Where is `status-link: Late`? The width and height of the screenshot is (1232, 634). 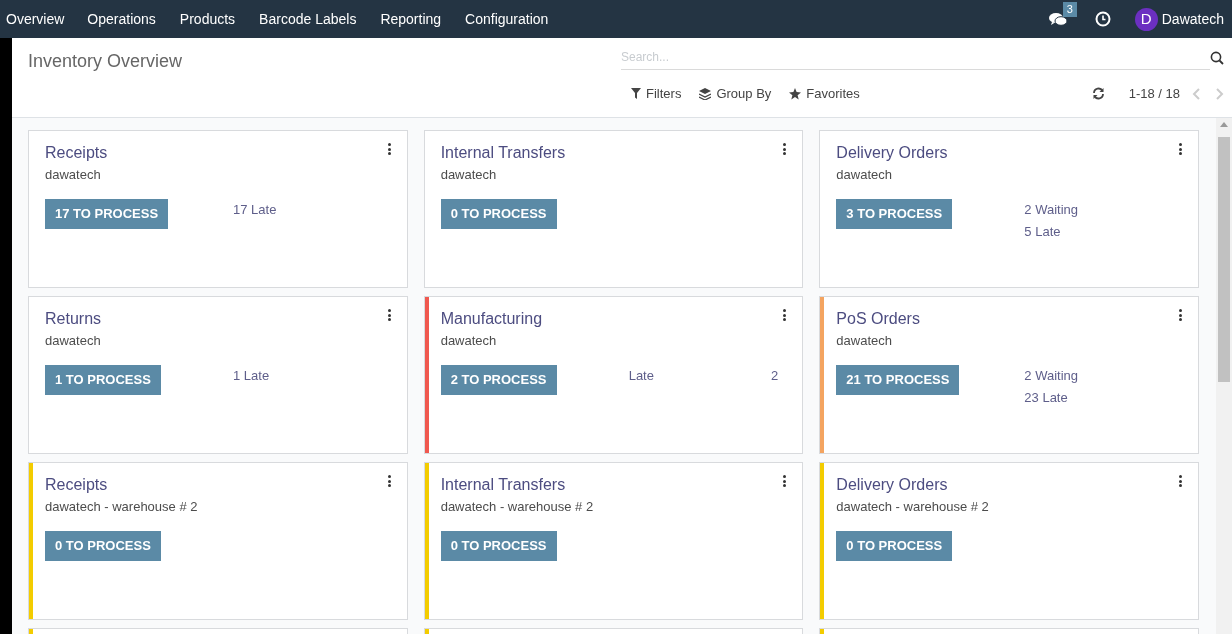 status-link: Late is located at coordinates (641, 375).